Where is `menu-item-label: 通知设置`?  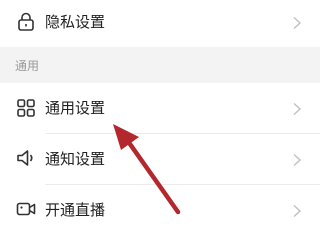
menu-item-label: 通知设置 is located at coordinates (75, 159).